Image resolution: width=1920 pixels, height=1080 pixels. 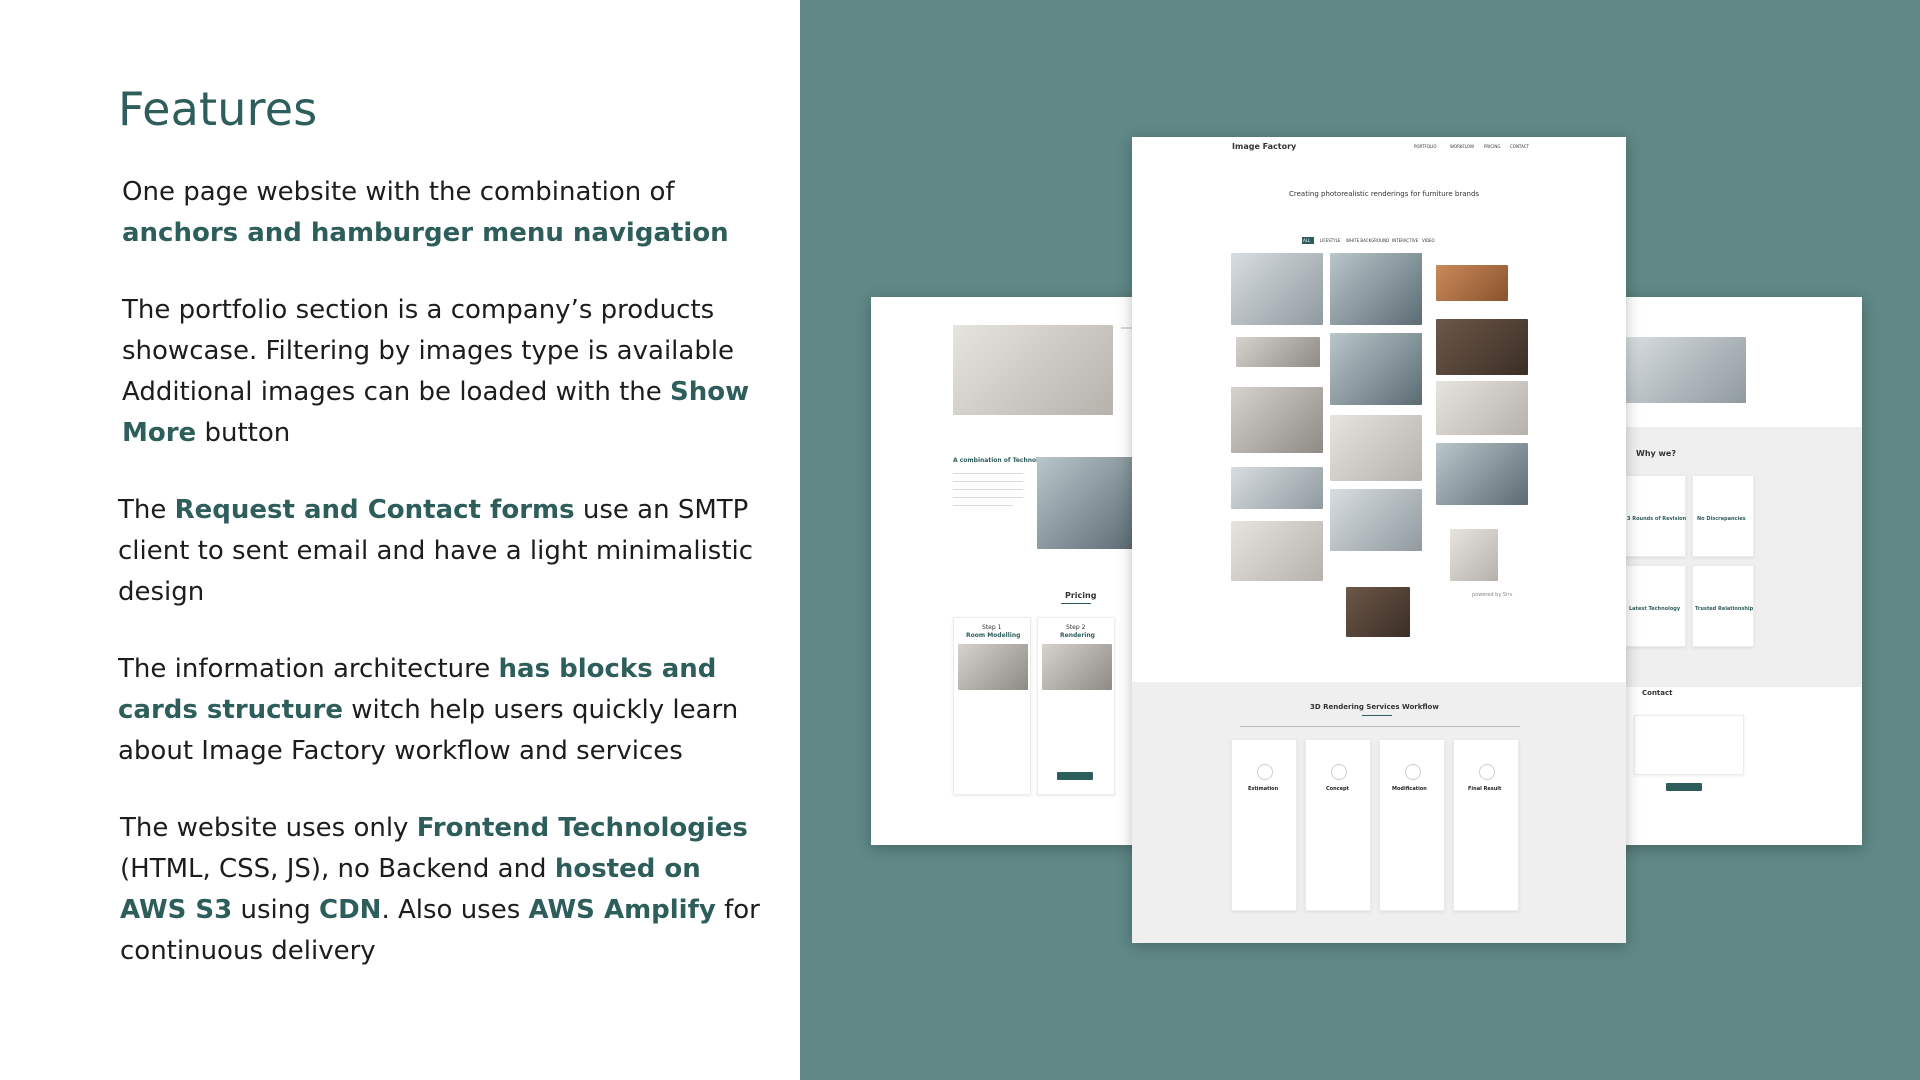 I want to click on workflow-card-final-result: Final Result, so click(x=1486, y=825).